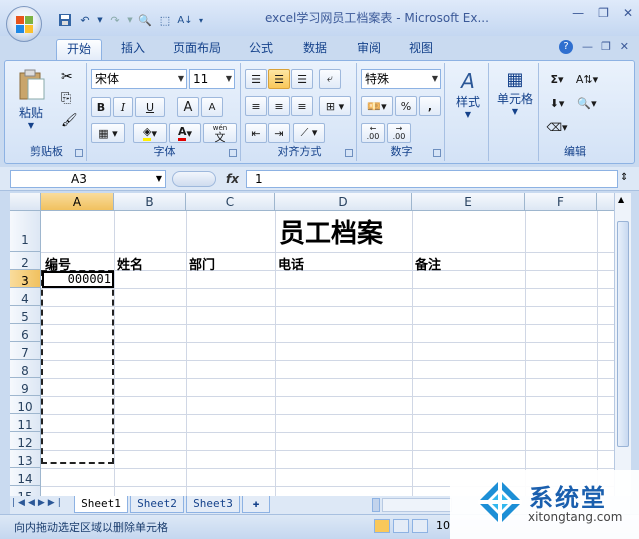 The image size is (639, 539). What do you see at coordinates (25, 491) in the screenshot?
I see `row-header-15: 15` at bounding box center [25, 491].